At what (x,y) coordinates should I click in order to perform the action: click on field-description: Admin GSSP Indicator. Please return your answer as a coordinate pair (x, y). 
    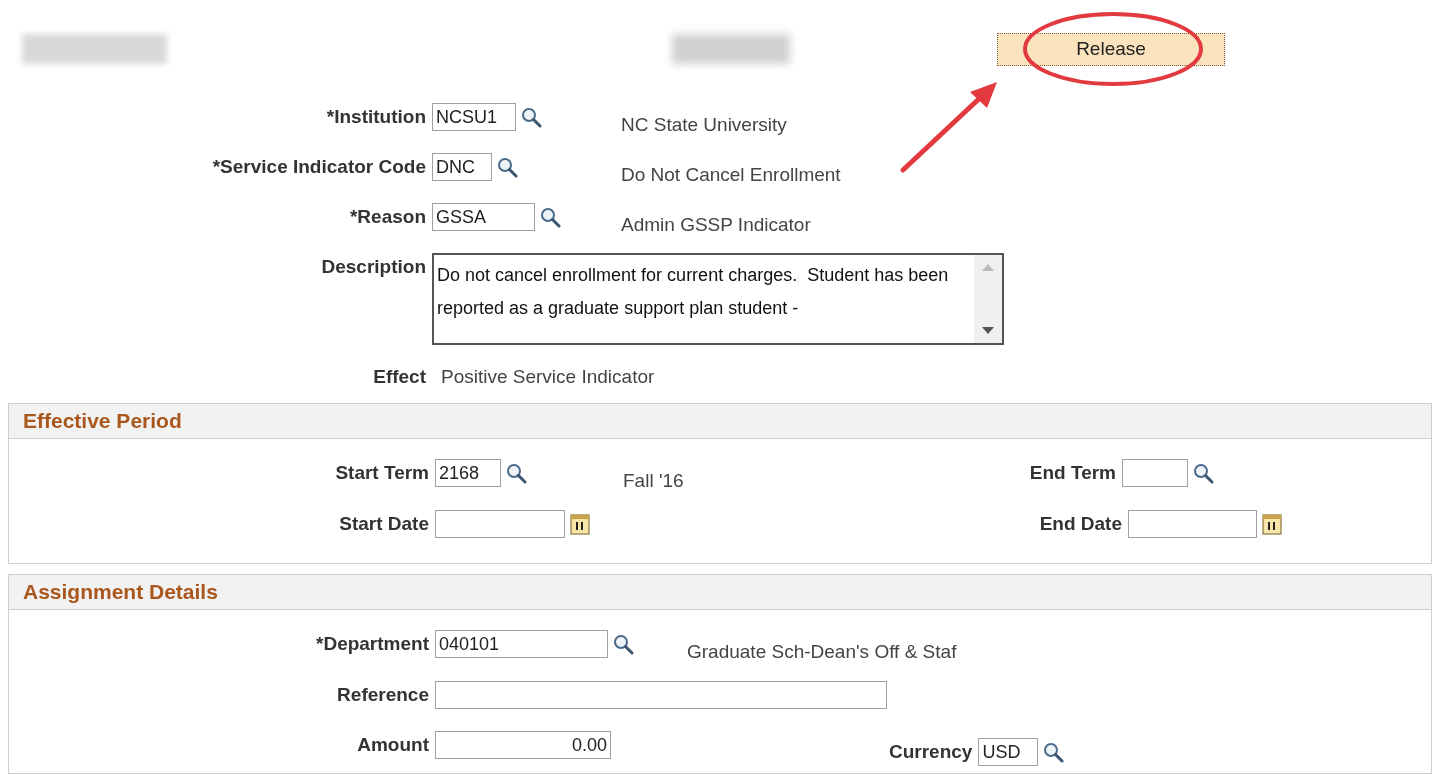
    Looking at the image, I should click on (716, 225).